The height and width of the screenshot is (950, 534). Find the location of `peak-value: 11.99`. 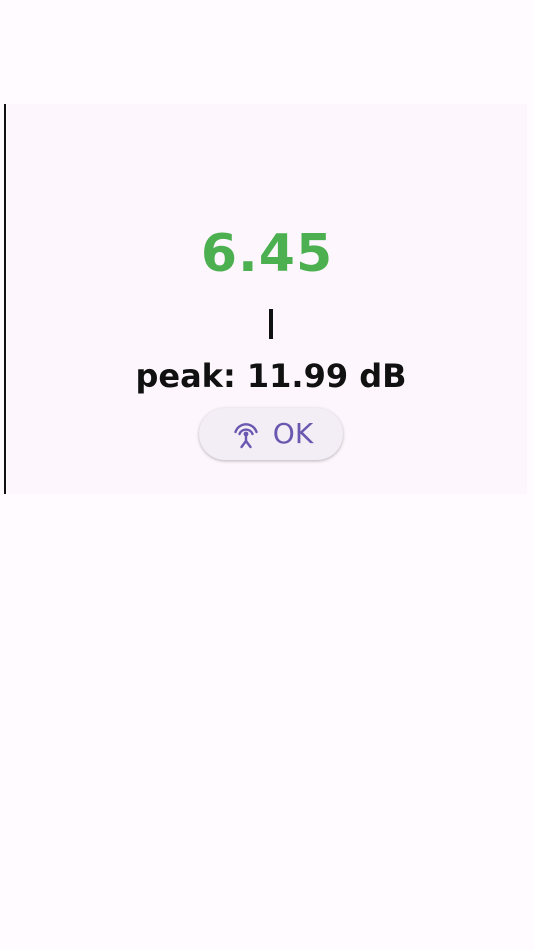

peak-value: 11.99 is located at coordinates (297, 376).